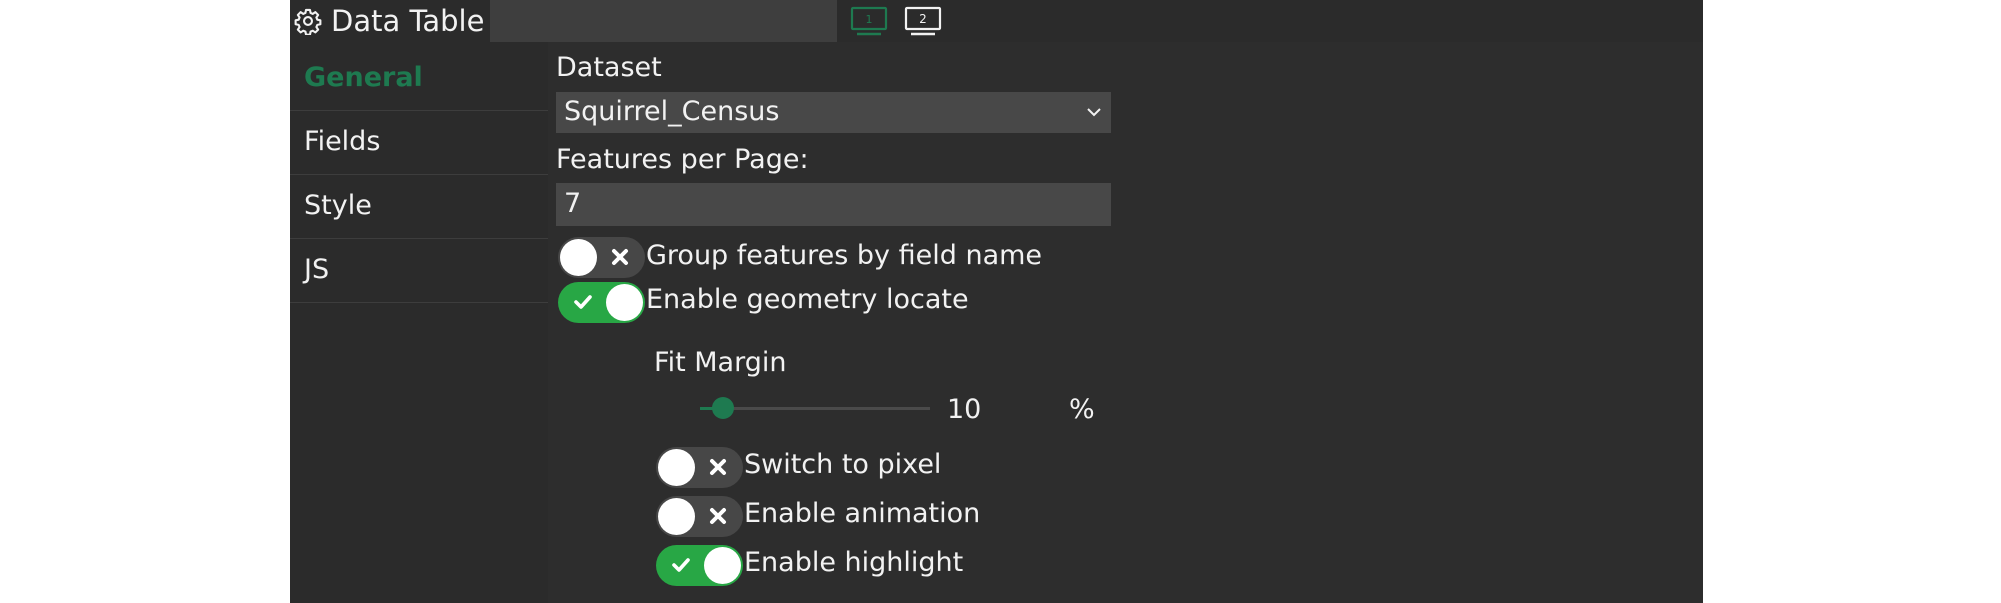 Image resolution: width=2001 pixels, height=603 pixels. What do you see at coordinates (419, 207) in the screenshot?
I see `sidebar-item-style: Style` at bounding box center [419, 207].